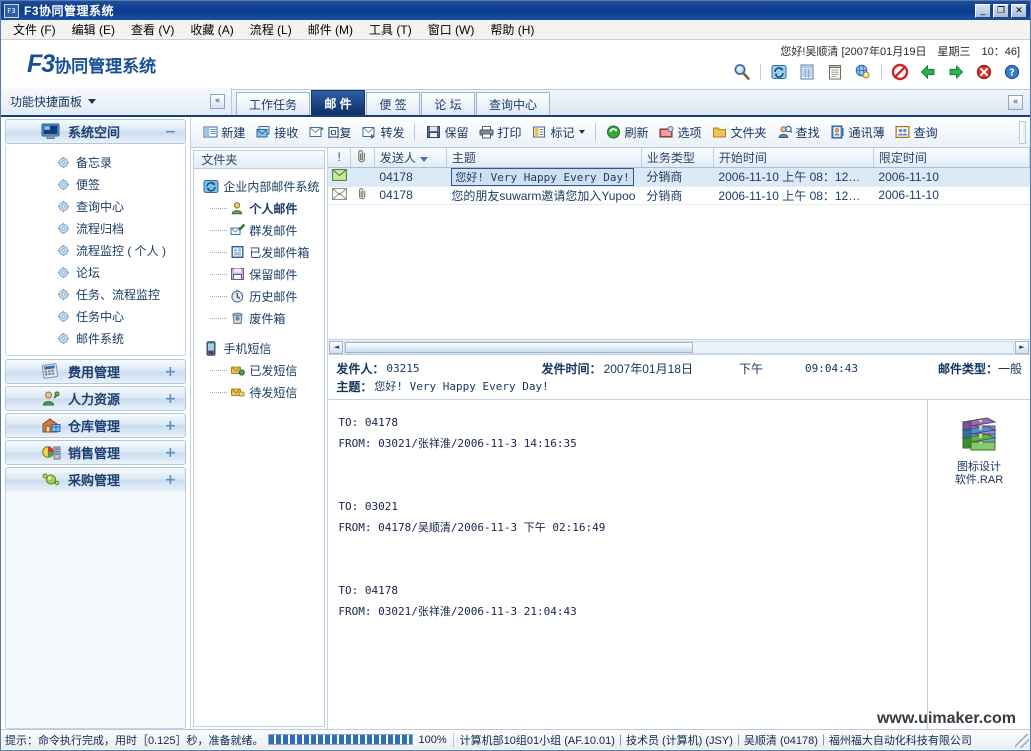  What do you see at coordinates (793, 158) in the screenshot?
I see `column-header-start-time: 开始时间` at bounding box center [793, 158].